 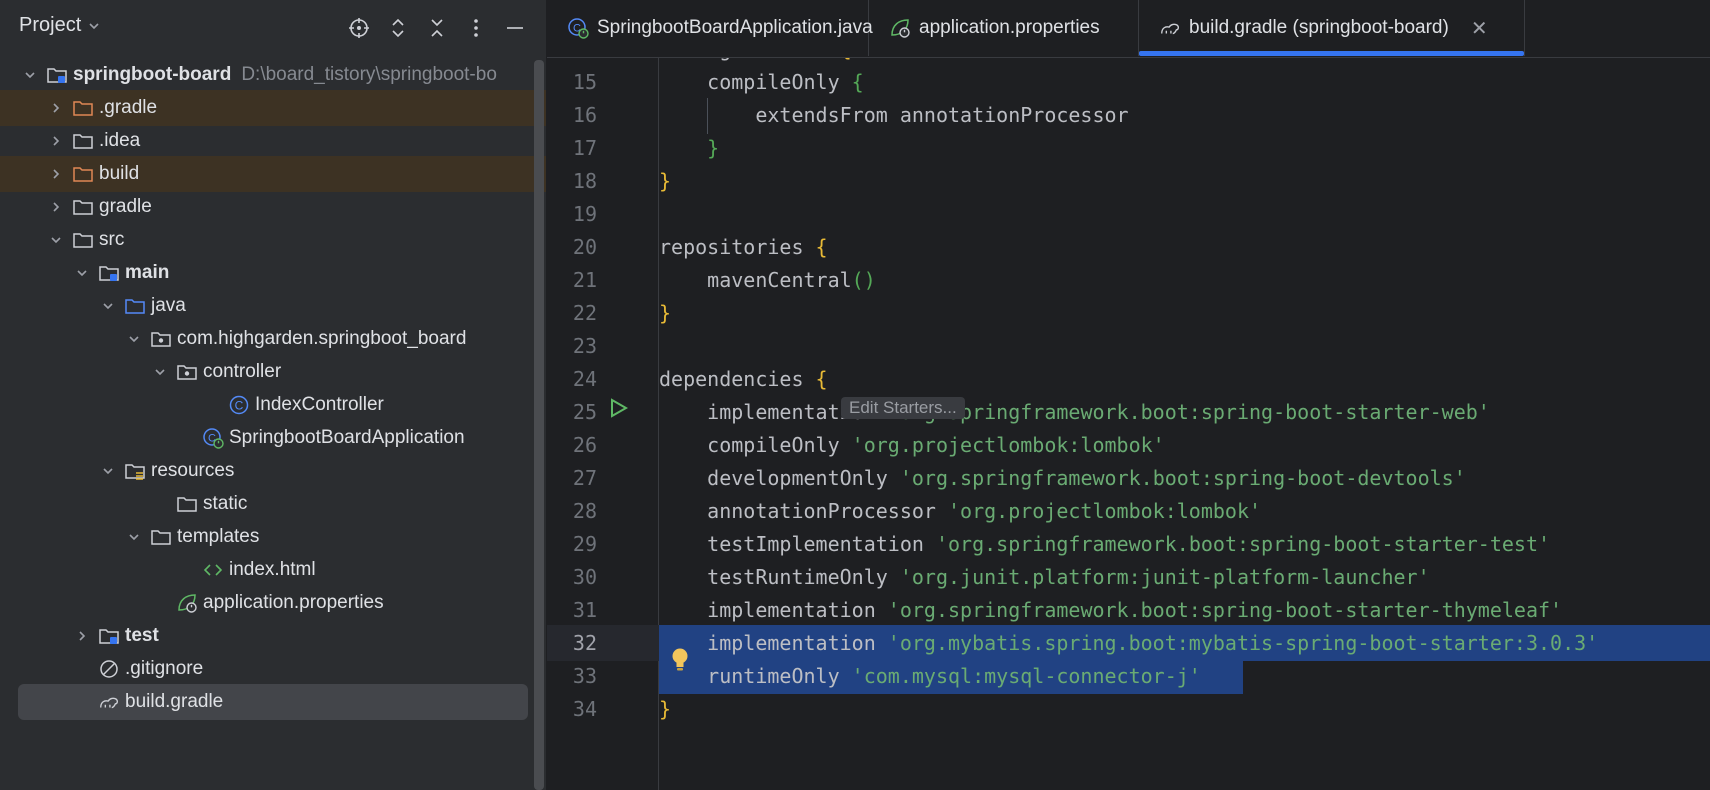 What do you see at coordinates (1128, 709) in the screenshot?
I see `code-line: 34}` at bounding box center [1128, 709].